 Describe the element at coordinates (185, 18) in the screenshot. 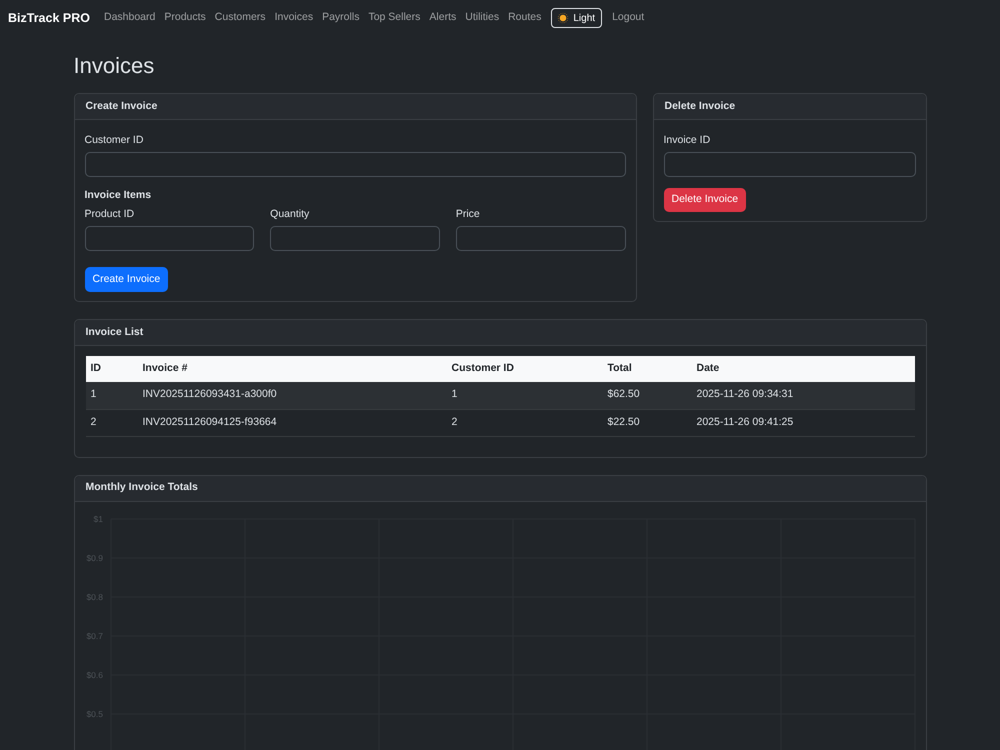

I see `nav-link: Products` at that location.